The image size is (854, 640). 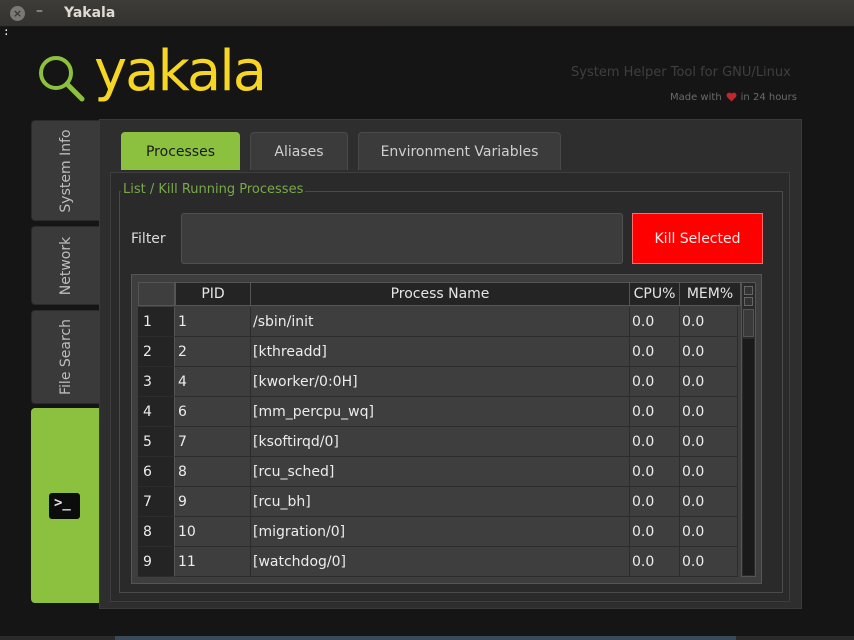 What do you see at coordinates (213, 189) in the screenshot?
I see `group-title: List / Kill Running Processes` at bounding box center [213, 189].